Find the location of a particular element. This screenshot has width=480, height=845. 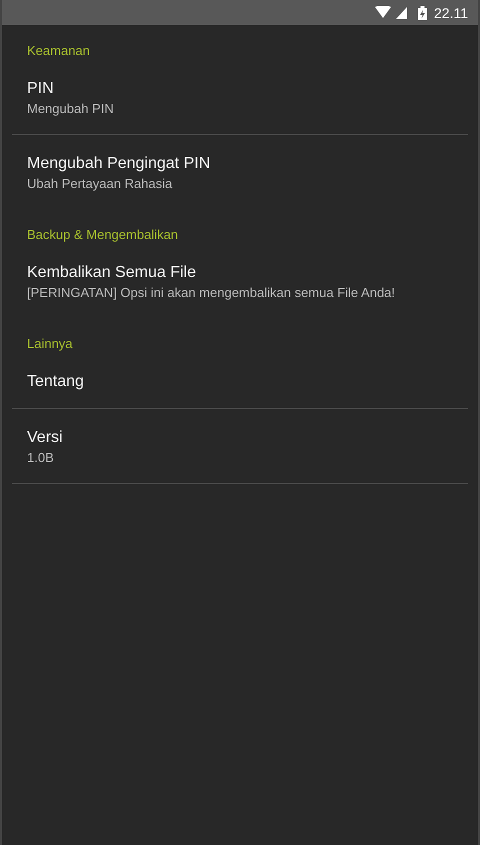

battery-charging-icon is located at coordinates (422, 13).